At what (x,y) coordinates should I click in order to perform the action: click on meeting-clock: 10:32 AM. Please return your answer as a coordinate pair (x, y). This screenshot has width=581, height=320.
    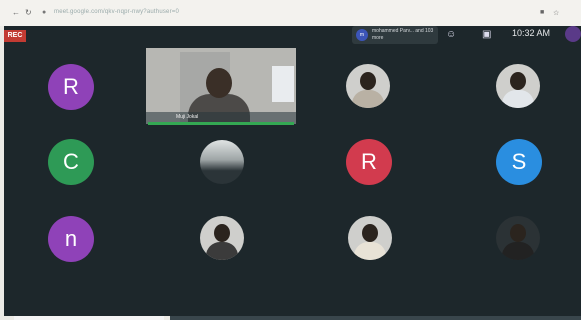
    Looking at the image, I should click on (531, 33).